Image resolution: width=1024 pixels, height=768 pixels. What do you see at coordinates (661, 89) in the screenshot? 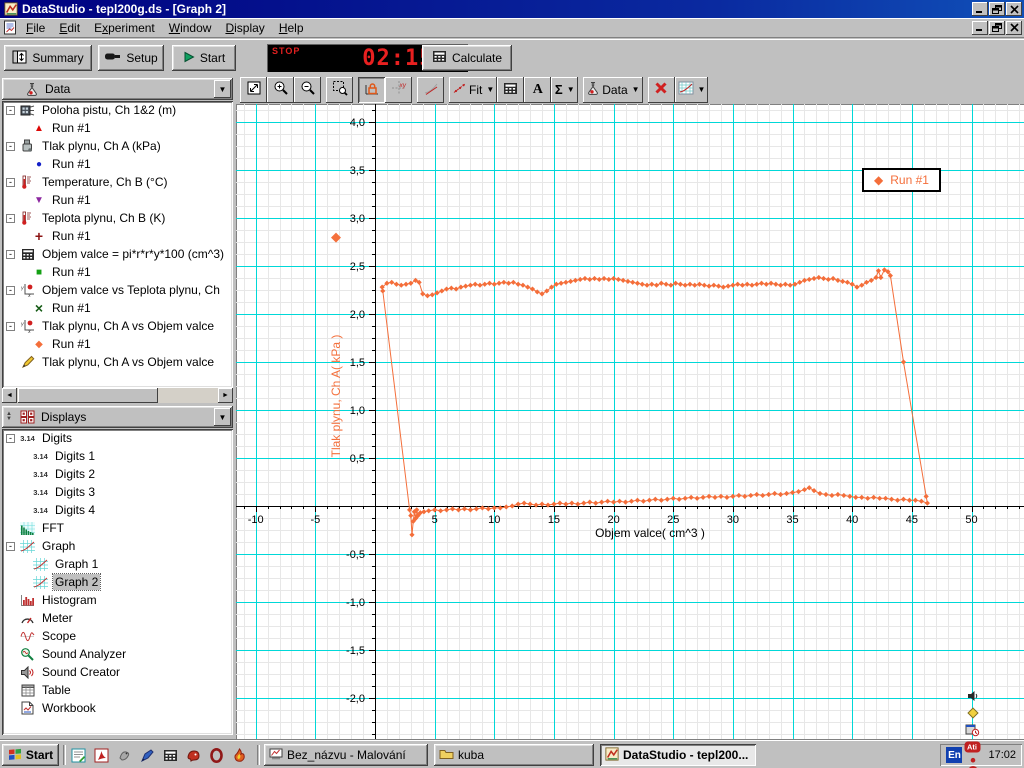
I see `delete-button` at bounding box center [661, 89].